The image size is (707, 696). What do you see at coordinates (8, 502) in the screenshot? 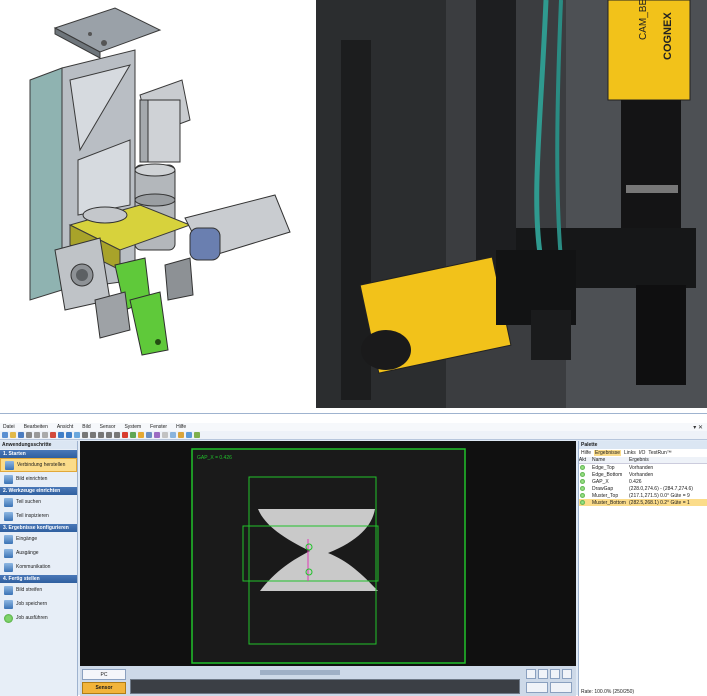
I see `locate-icon` at bounding box center [8, 502].